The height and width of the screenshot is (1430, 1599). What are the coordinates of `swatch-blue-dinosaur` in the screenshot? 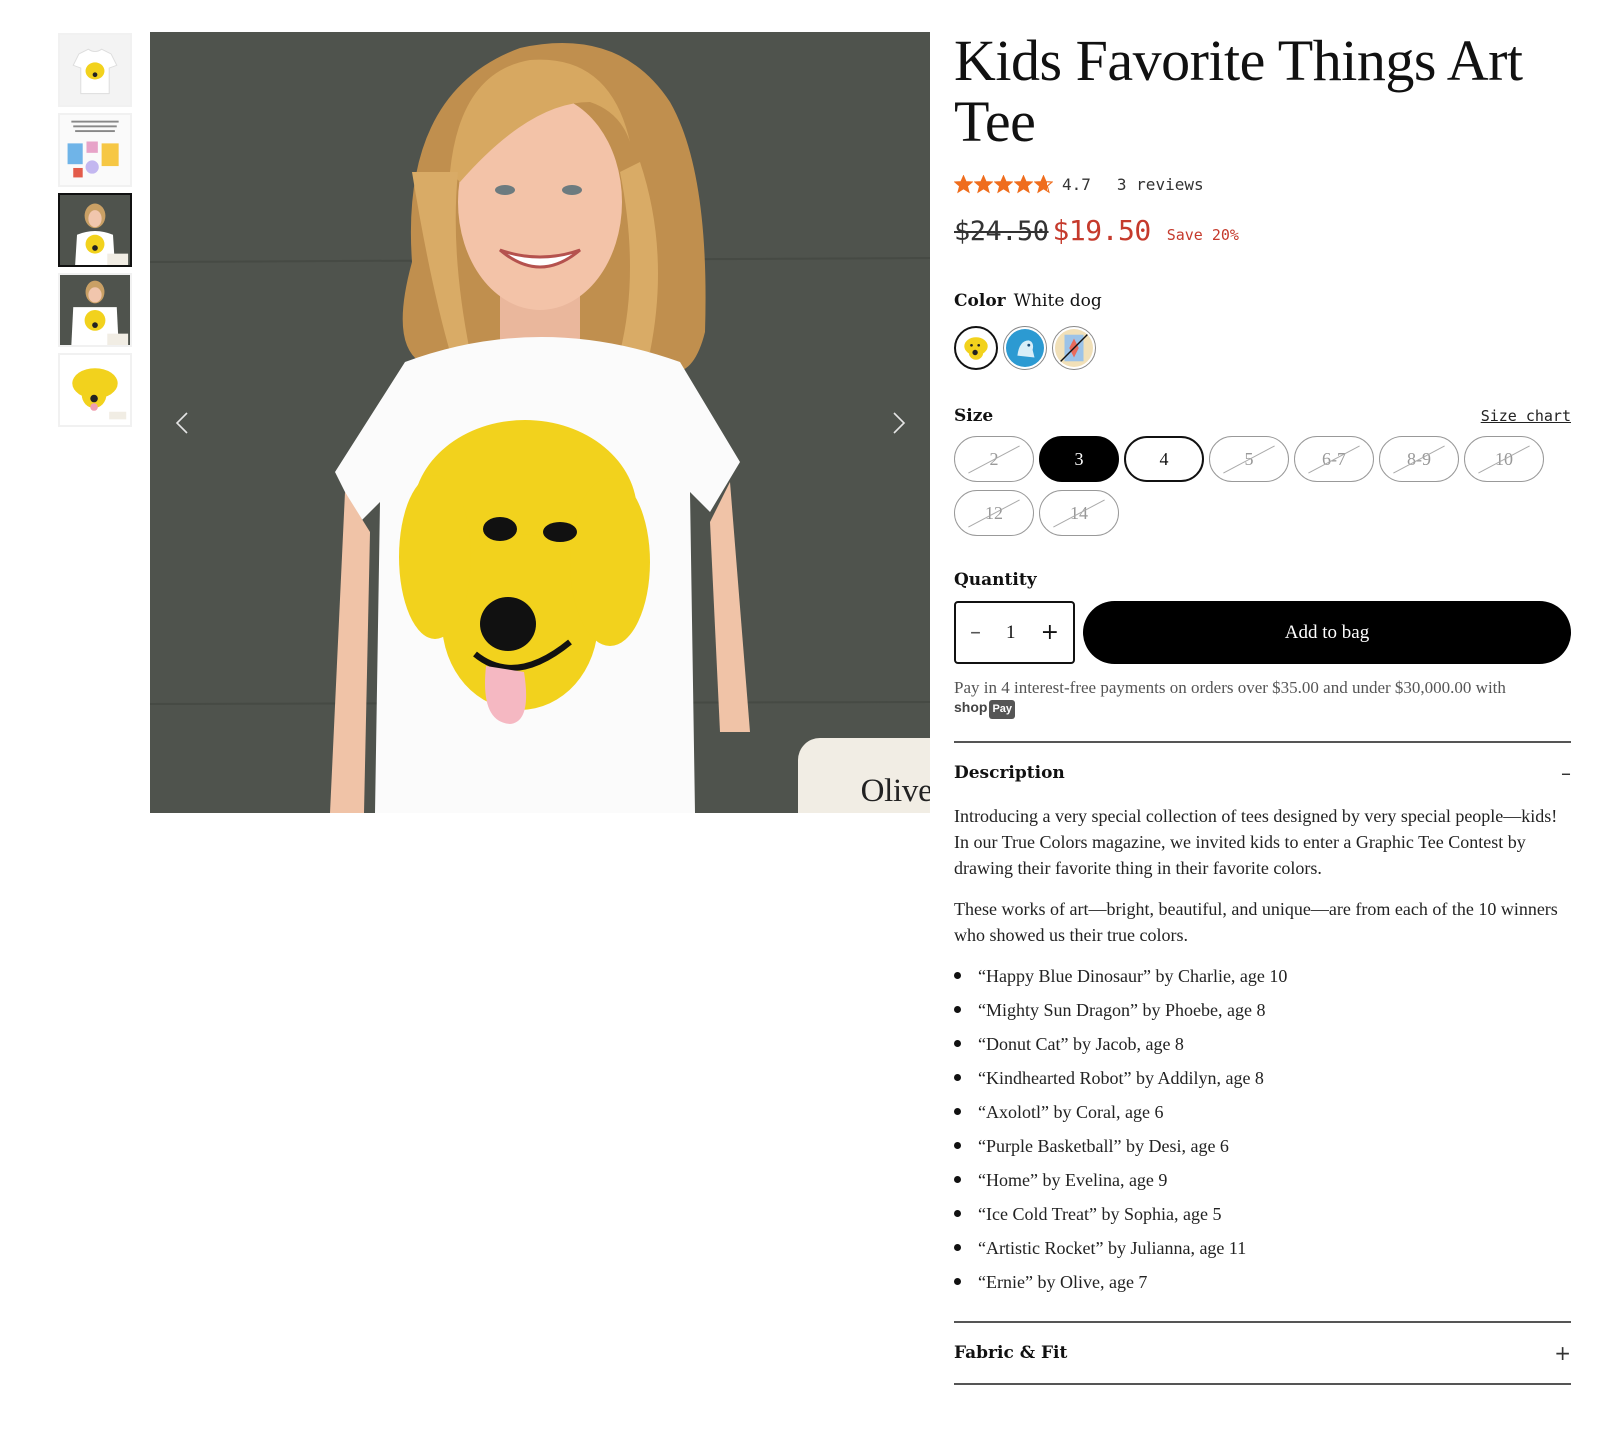 It's located at (1025, 348).